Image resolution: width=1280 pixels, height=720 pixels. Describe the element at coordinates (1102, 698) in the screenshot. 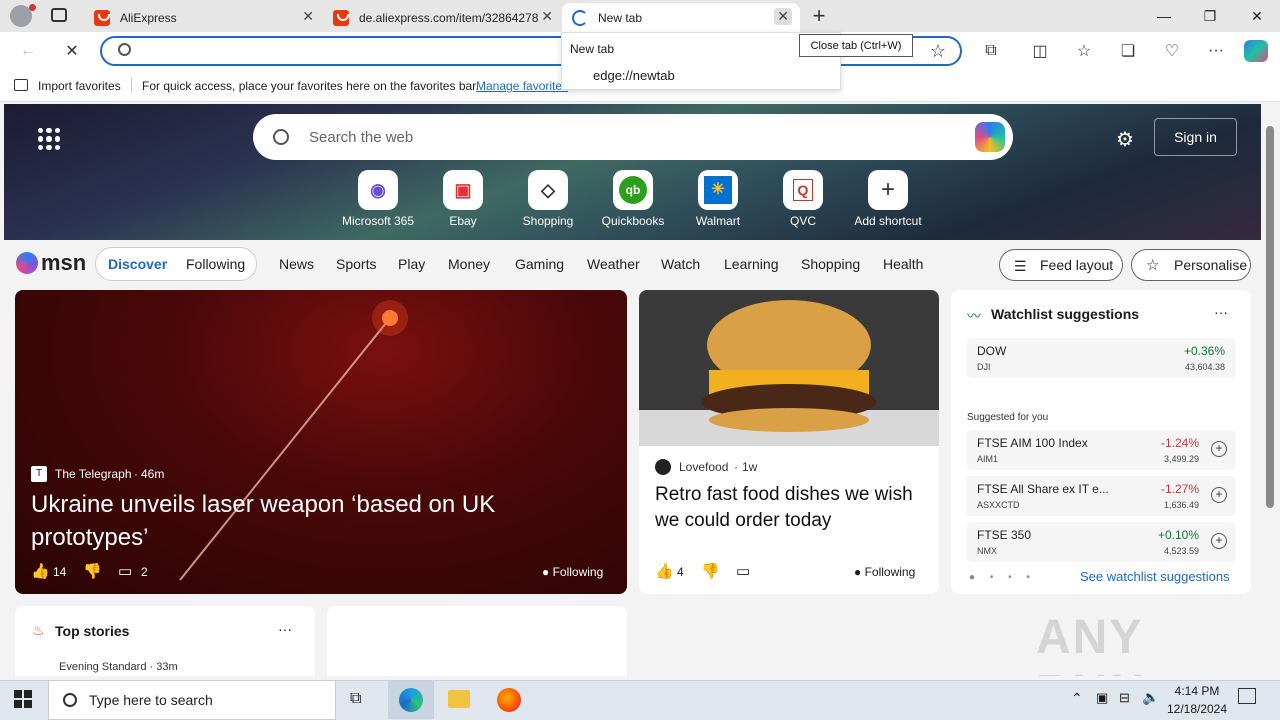

I see `network-icon: ▣` at that location.